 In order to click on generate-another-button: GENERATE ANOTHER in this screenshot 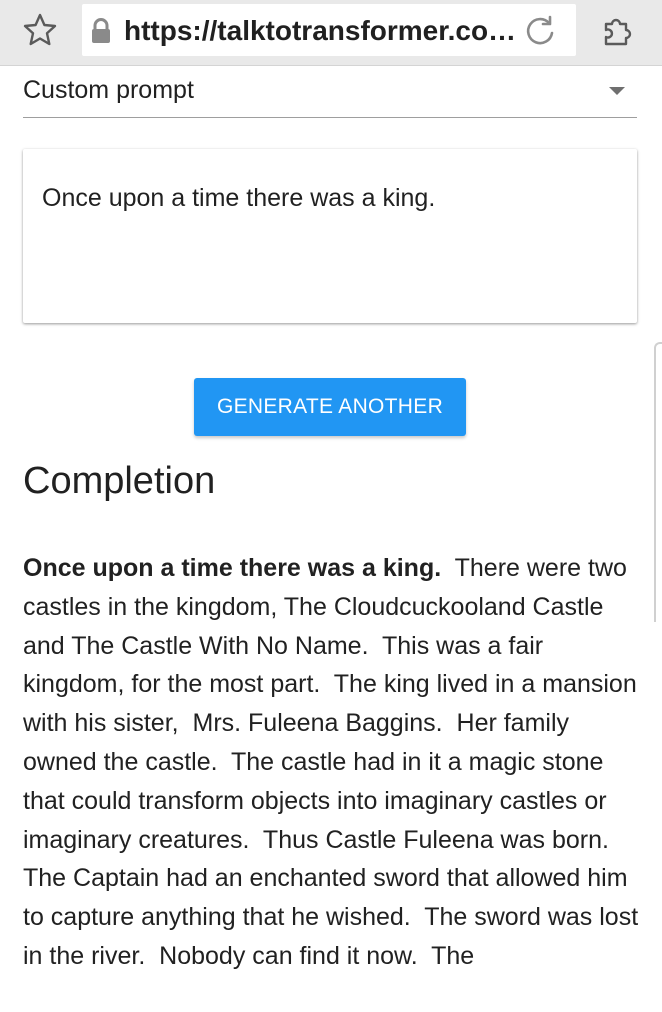, I will do `click(330, 407)`.